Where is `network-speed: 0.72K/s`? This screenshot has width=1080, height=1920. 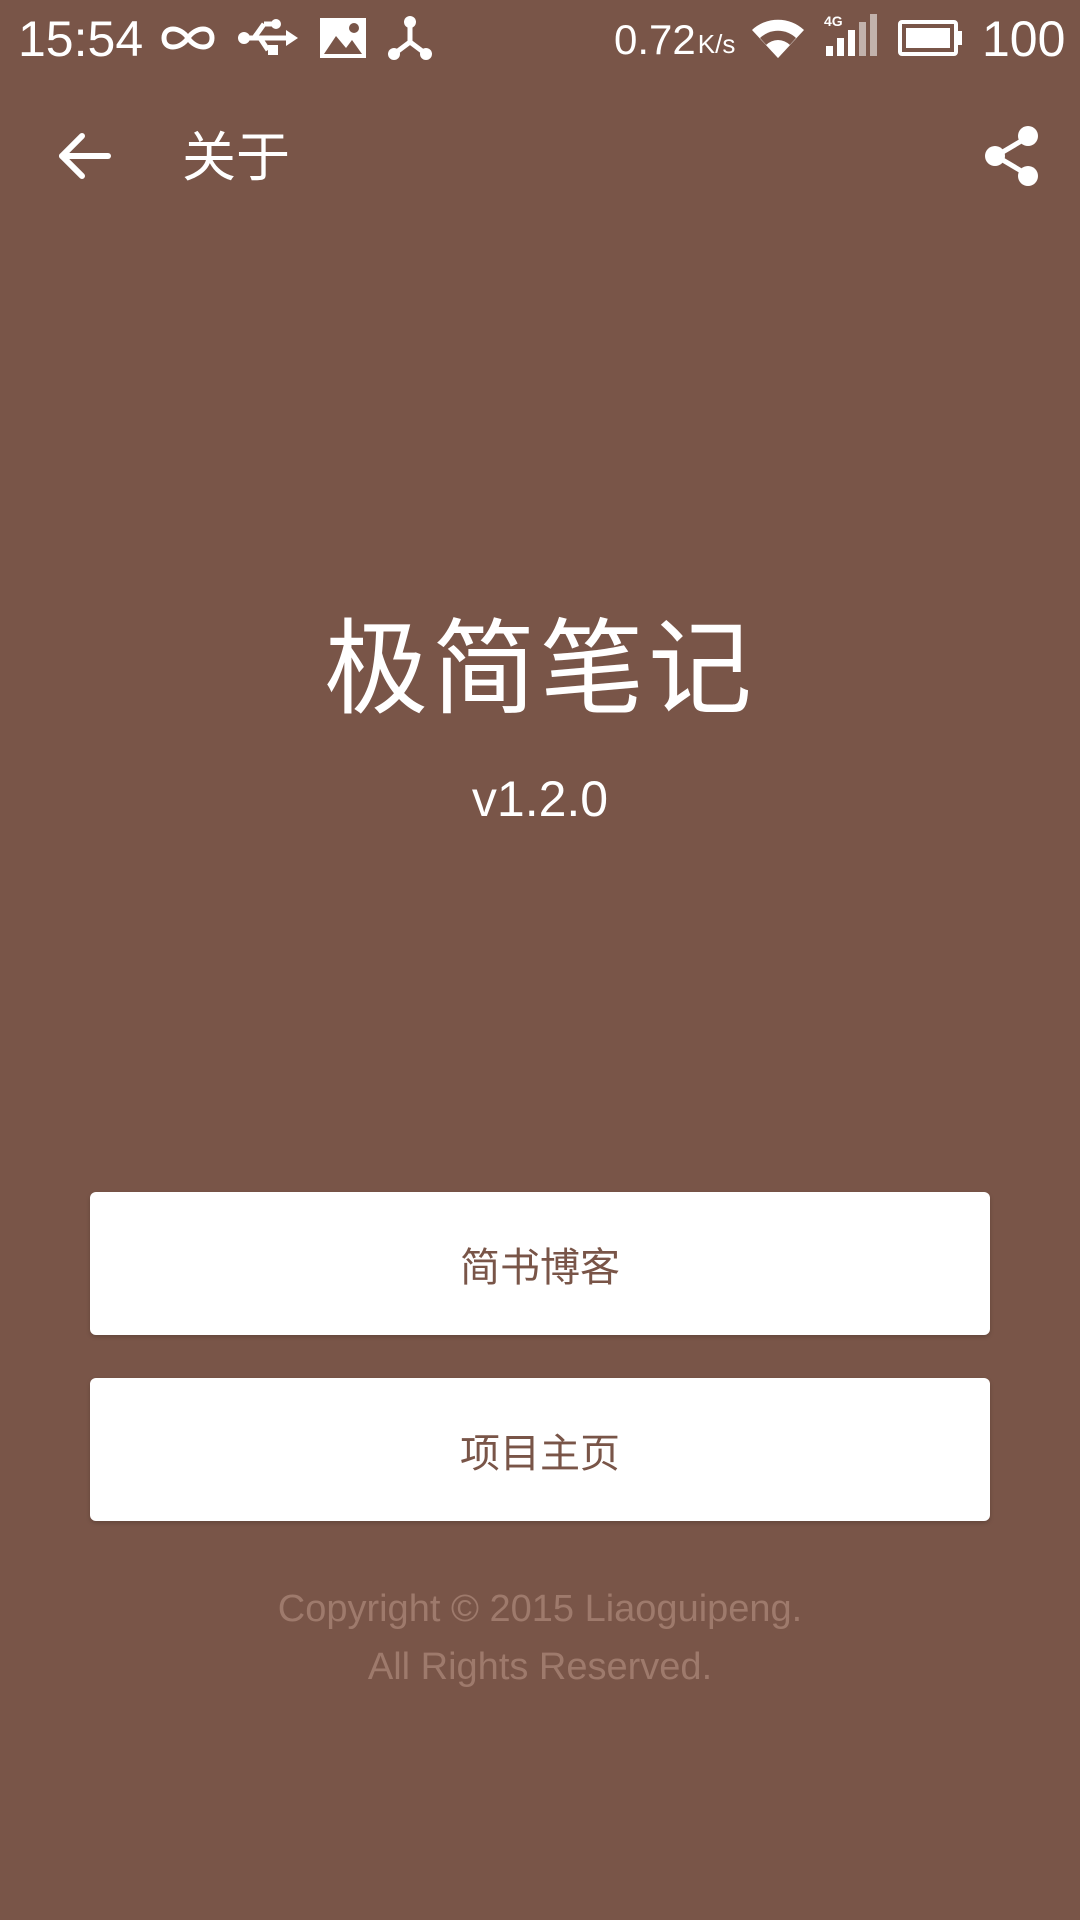 network-speed: 0.72K/s is located at coordinates (674, 40).